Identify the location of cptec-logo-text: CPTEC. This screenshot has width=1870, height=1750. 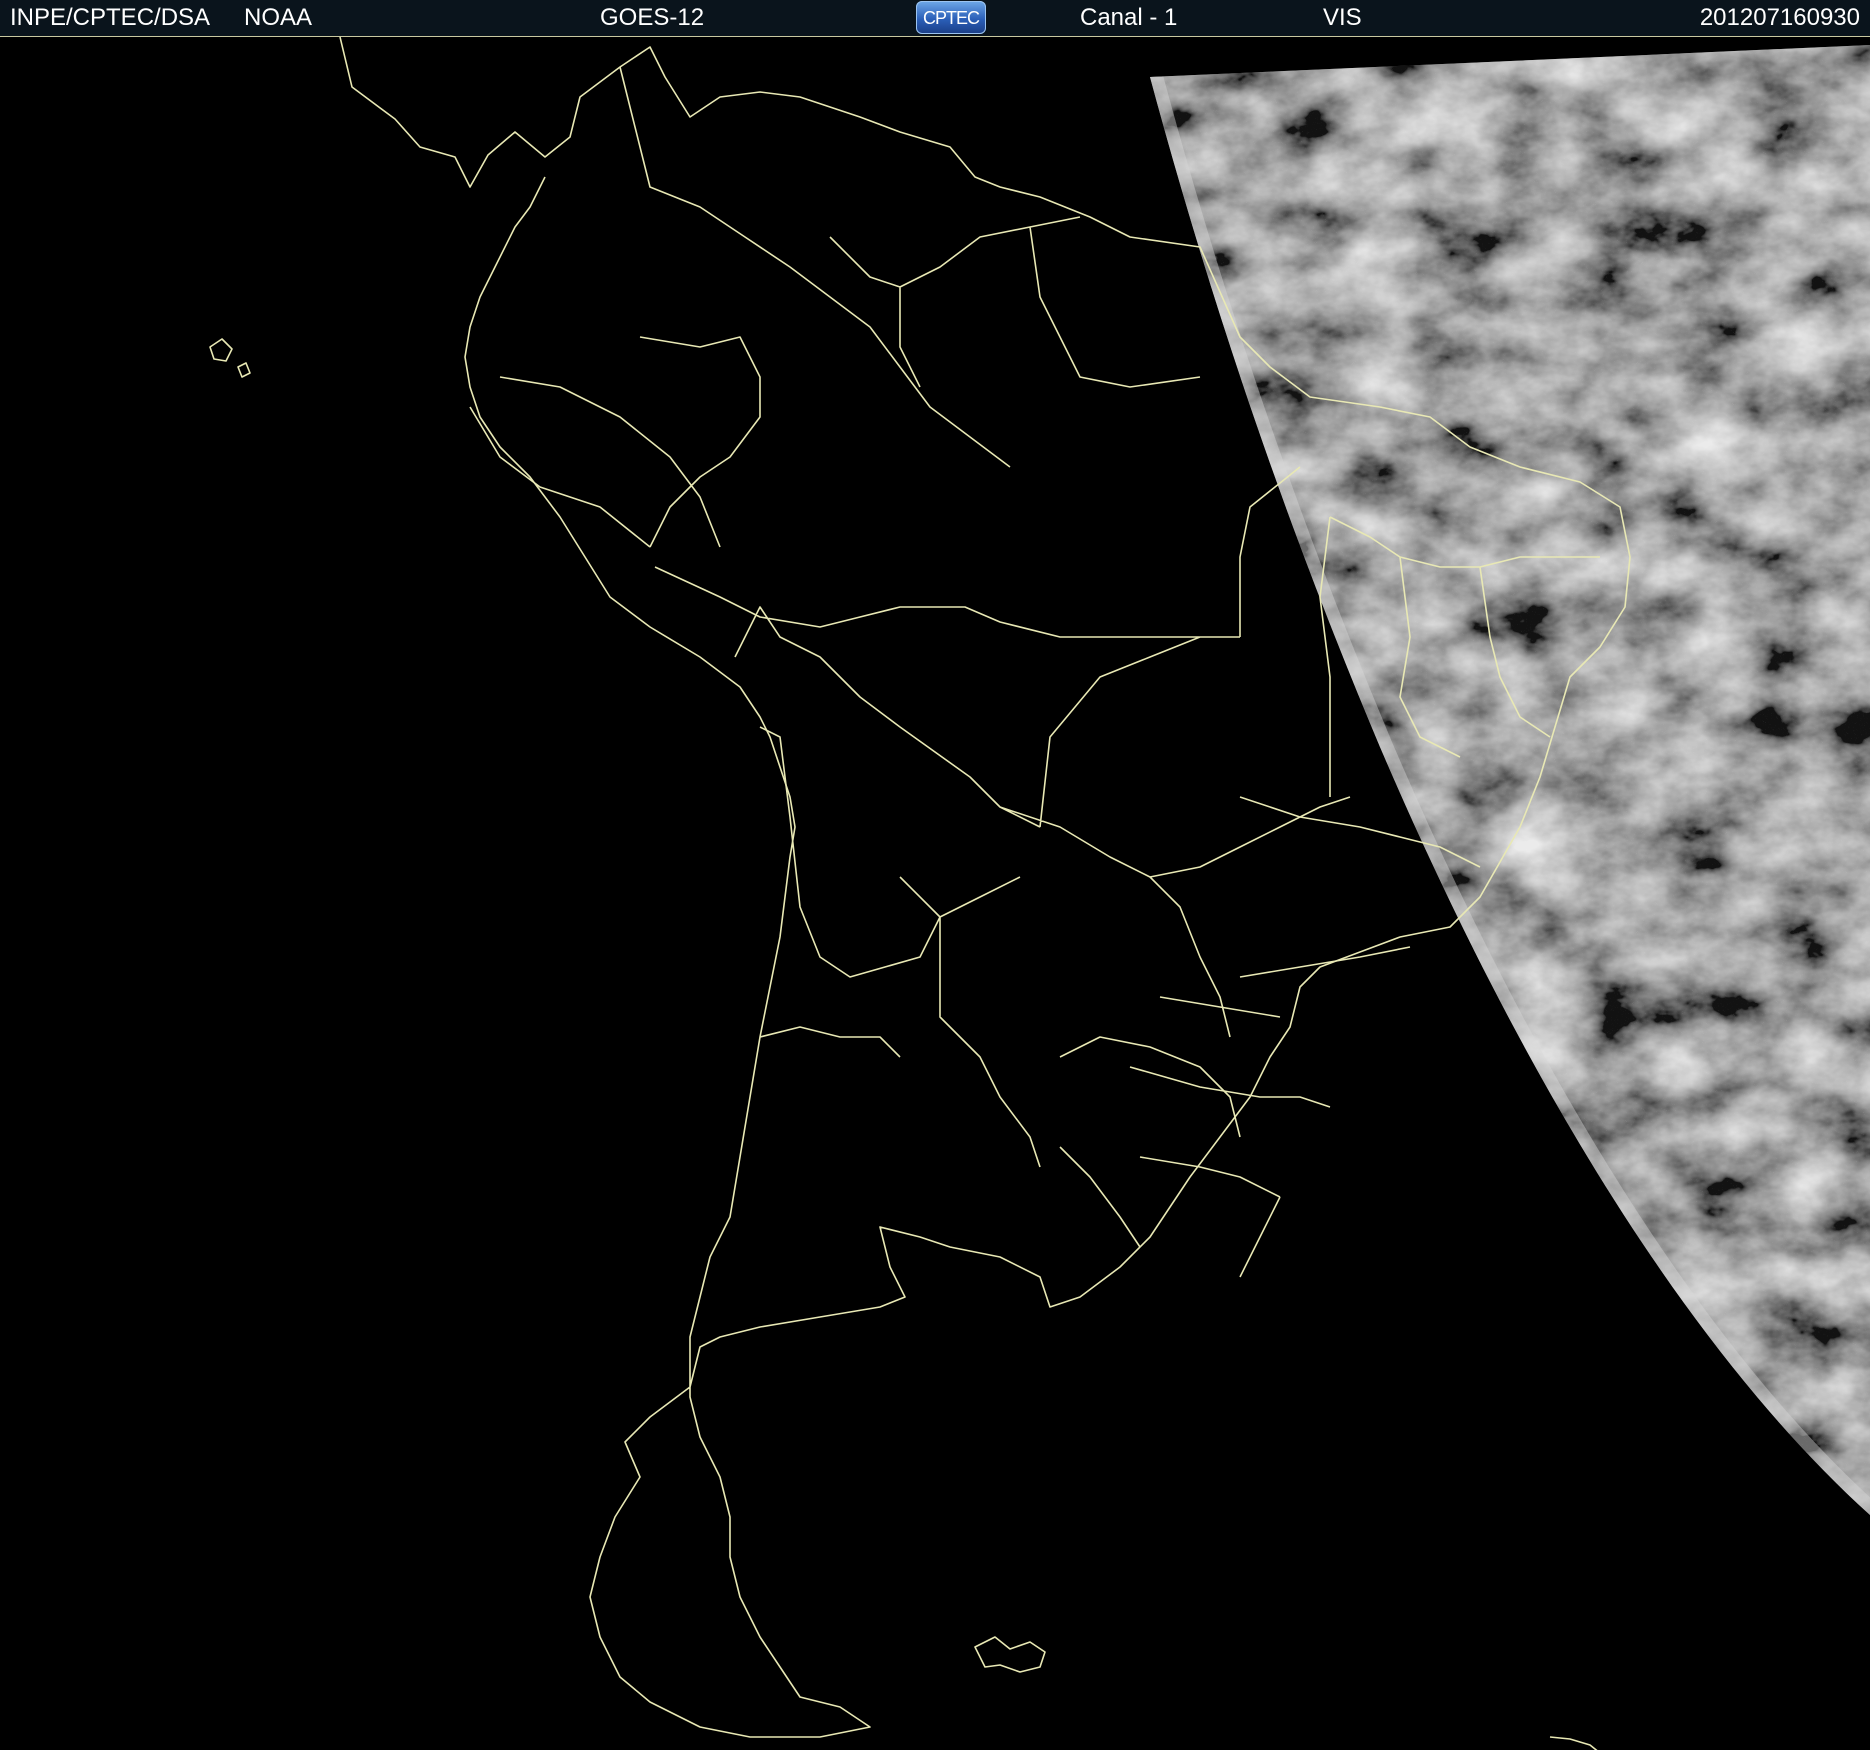
(951, 17).